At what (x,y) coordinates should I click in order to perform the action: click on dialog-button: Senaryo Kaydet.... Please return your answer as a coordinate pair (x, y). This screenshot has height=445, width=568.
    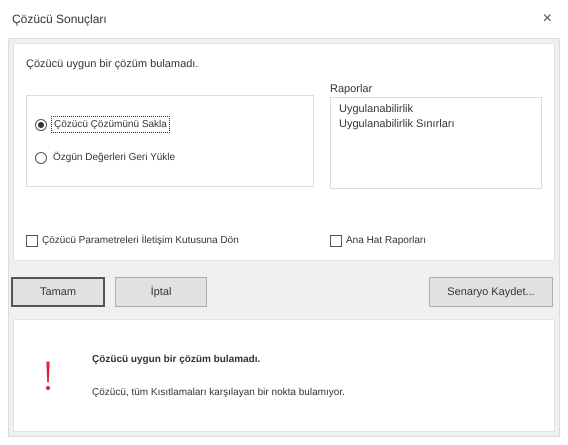
    Looking at the image, I should click on (491, 292).